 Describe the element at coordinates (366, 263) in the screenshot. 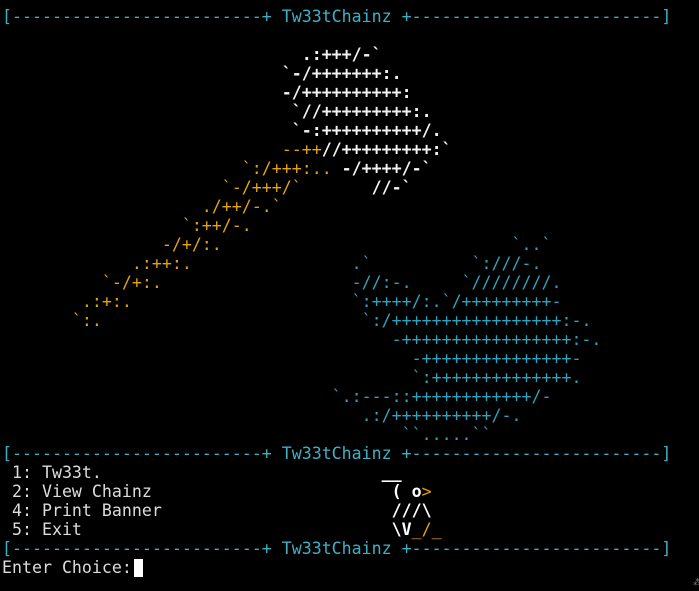

I see `ascii-art-segment: .` `:///-.` at that location.